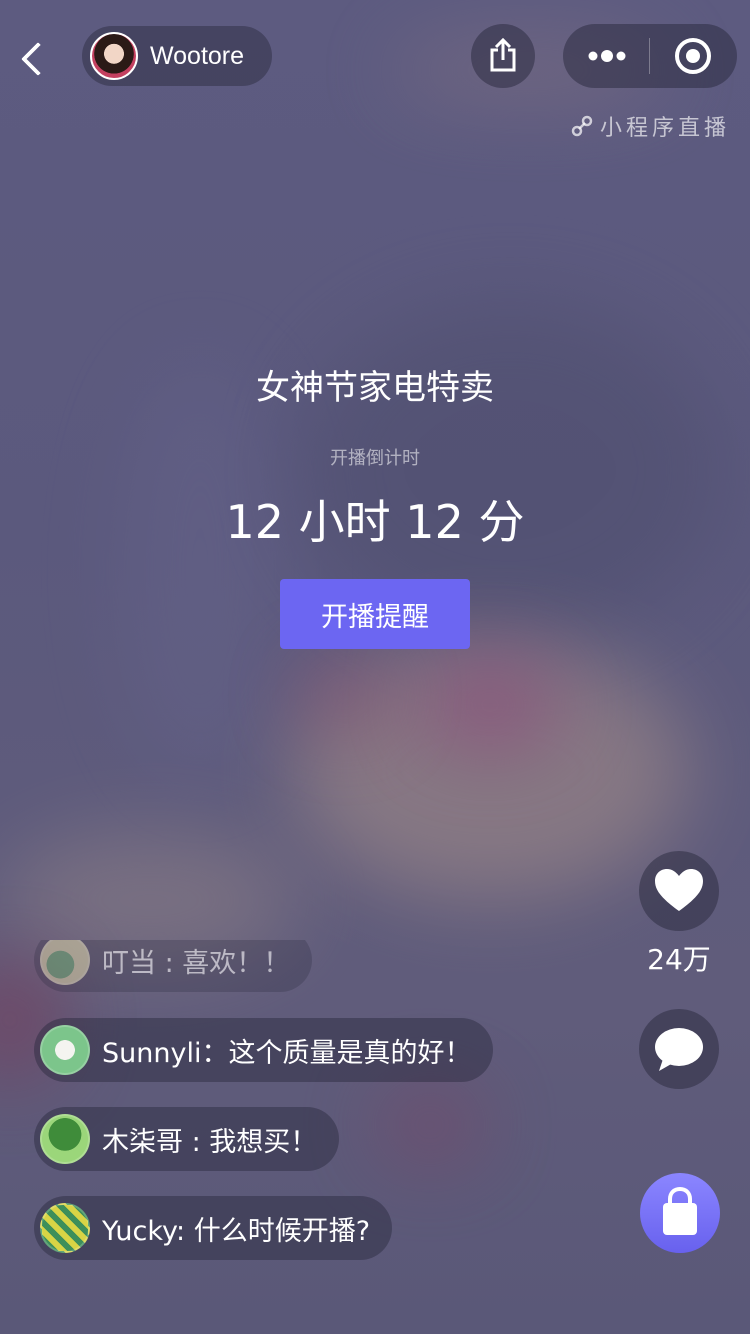 Image resolution: width=750 pixels, height=1334 pixels. Describe the element at coordinates (664, 128) in the screenshot. I see `mini-program-live-label: 小程序直播` at that location.